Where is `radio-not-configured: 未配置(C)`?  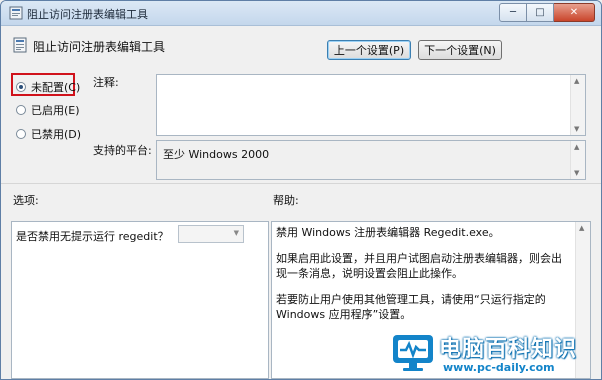 radio-not-configured: 未配置(C) is located at coordinates (48, 87).